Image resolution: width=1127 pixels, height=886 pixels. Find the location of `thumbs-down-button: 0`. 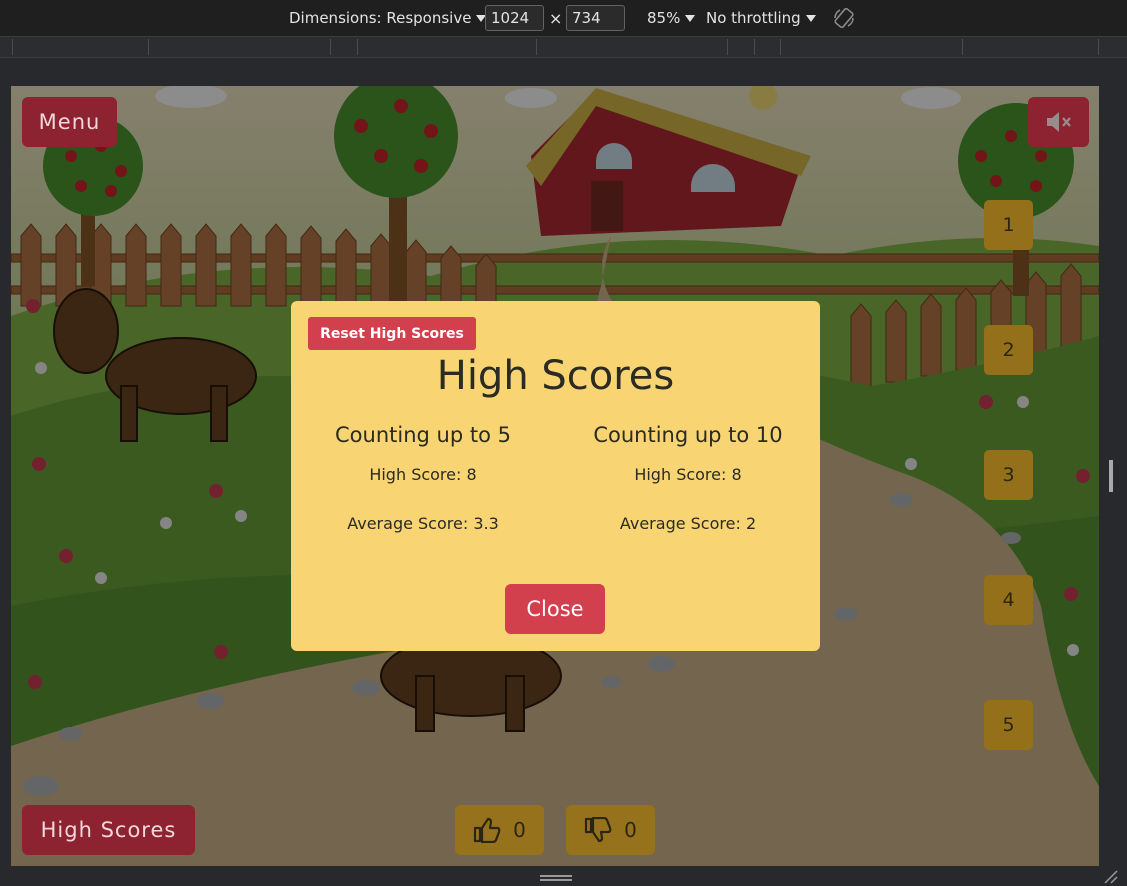

thumbs-down-button: 0 is located at coordinates (610, 830).